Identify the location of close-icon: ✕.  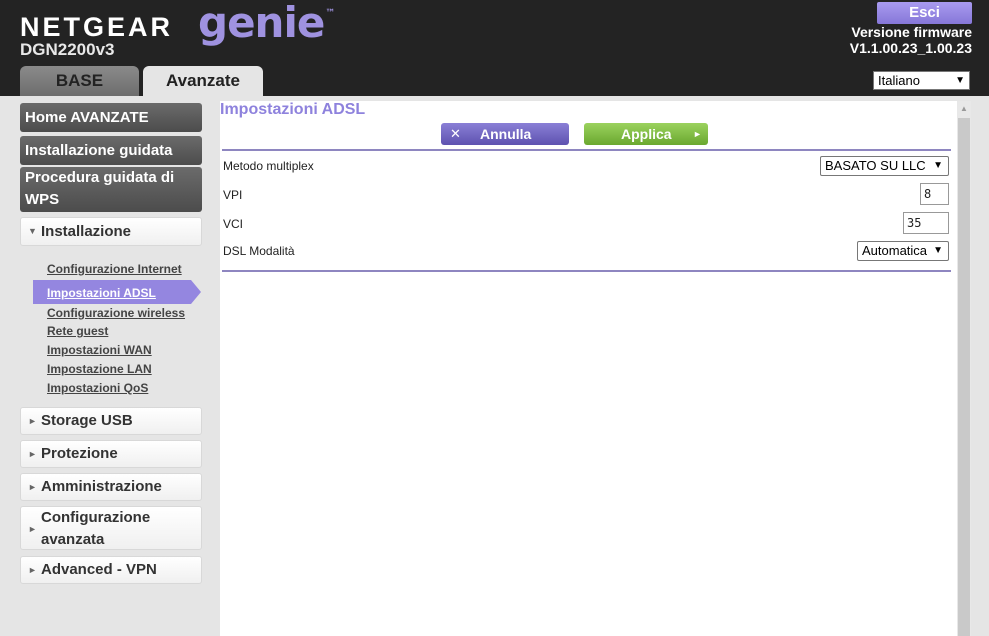
(455, 133).